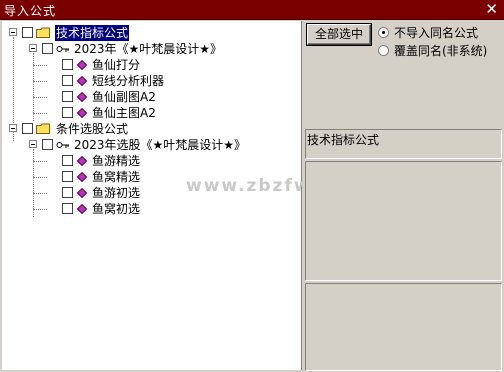 The width and height of the screenshot is (504, 372). Describe the element at coordinates (116, 193) in the screenshot. I see `tree-leaf-label: 鱼游初选` at that location.